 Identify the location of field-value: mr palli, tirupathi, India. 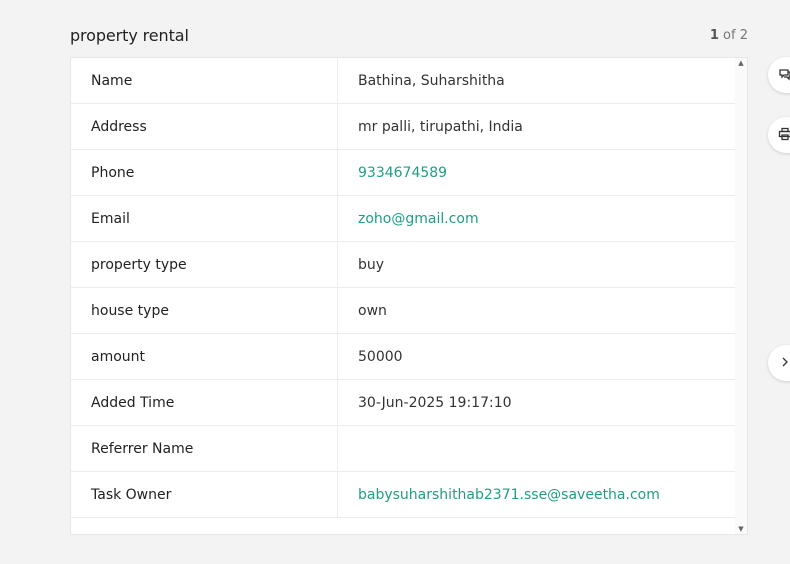
(440, 126).